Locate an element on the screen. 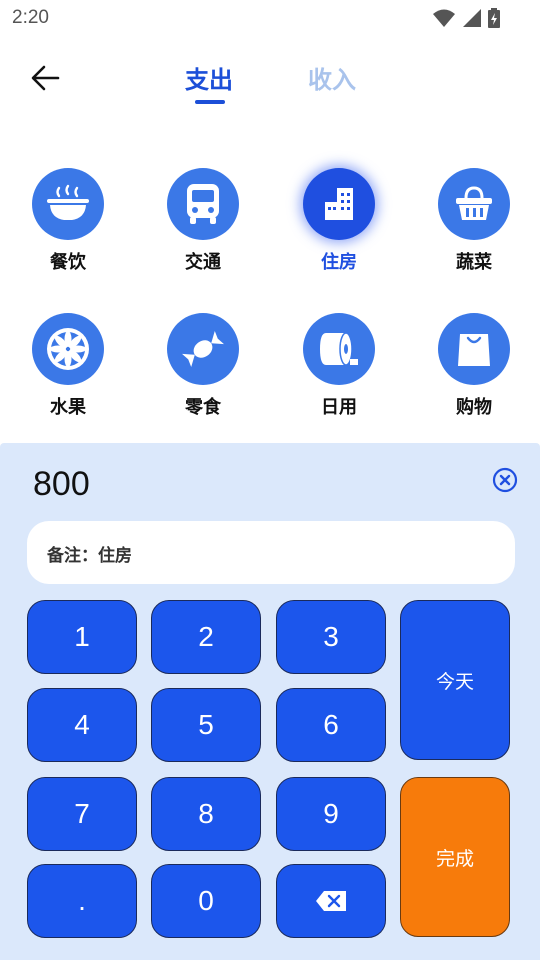 The width and height of the screenshot is (540, 960). category-vegetables: 蔬菜 is located at coordinates (474, 221).